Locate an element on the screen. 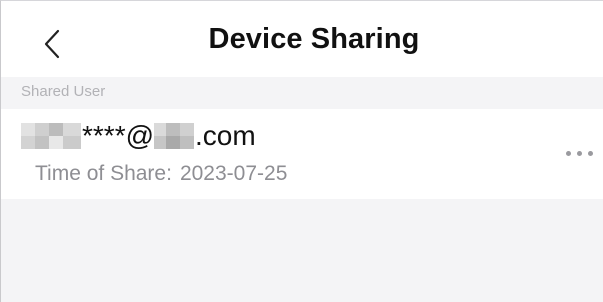  shared-user-email: ****@ .com is located at coordinates (138, 136).